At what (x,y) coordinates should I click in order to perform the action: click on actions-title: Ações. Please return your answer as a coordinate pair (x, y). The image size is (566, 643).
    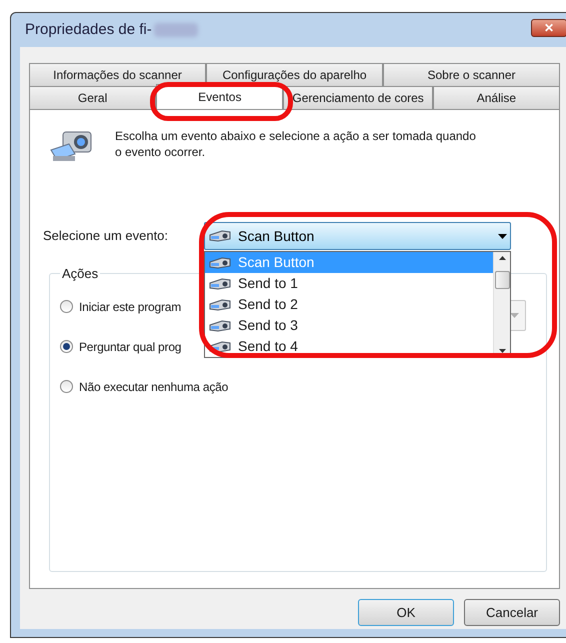
    Looking at the image, I should click on (80, 274).